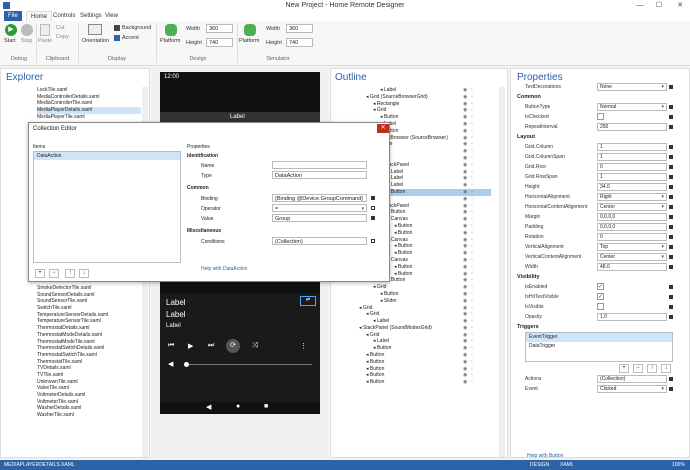  What do you see at coordinates (425, 110) in the screenshot?
I see `outline-node: ◂ Grid◉▫` at bounding box center [425, 110].